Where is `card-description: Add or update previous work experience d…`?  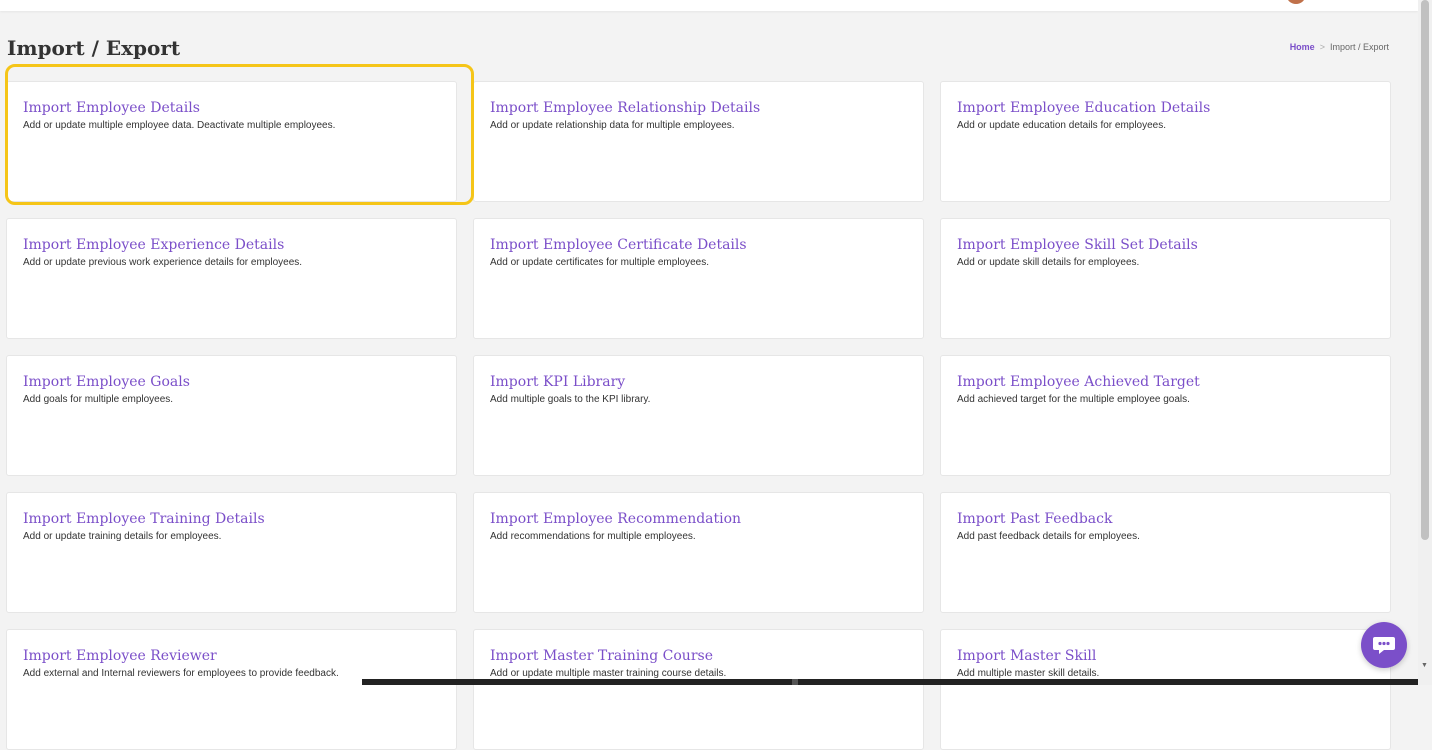 card-description: Add or update previous work experience d… is located at coordinates (163, 262).